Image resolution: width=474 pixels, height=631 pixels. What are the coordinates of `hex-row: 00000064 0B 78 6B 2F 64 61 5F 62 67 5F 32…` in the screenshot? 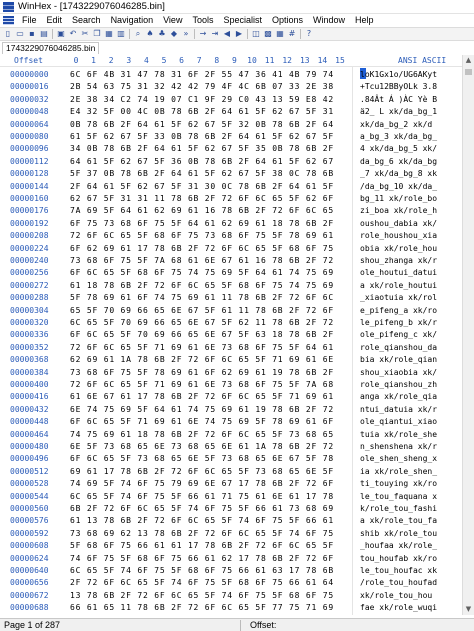 It's located at (231, 124).